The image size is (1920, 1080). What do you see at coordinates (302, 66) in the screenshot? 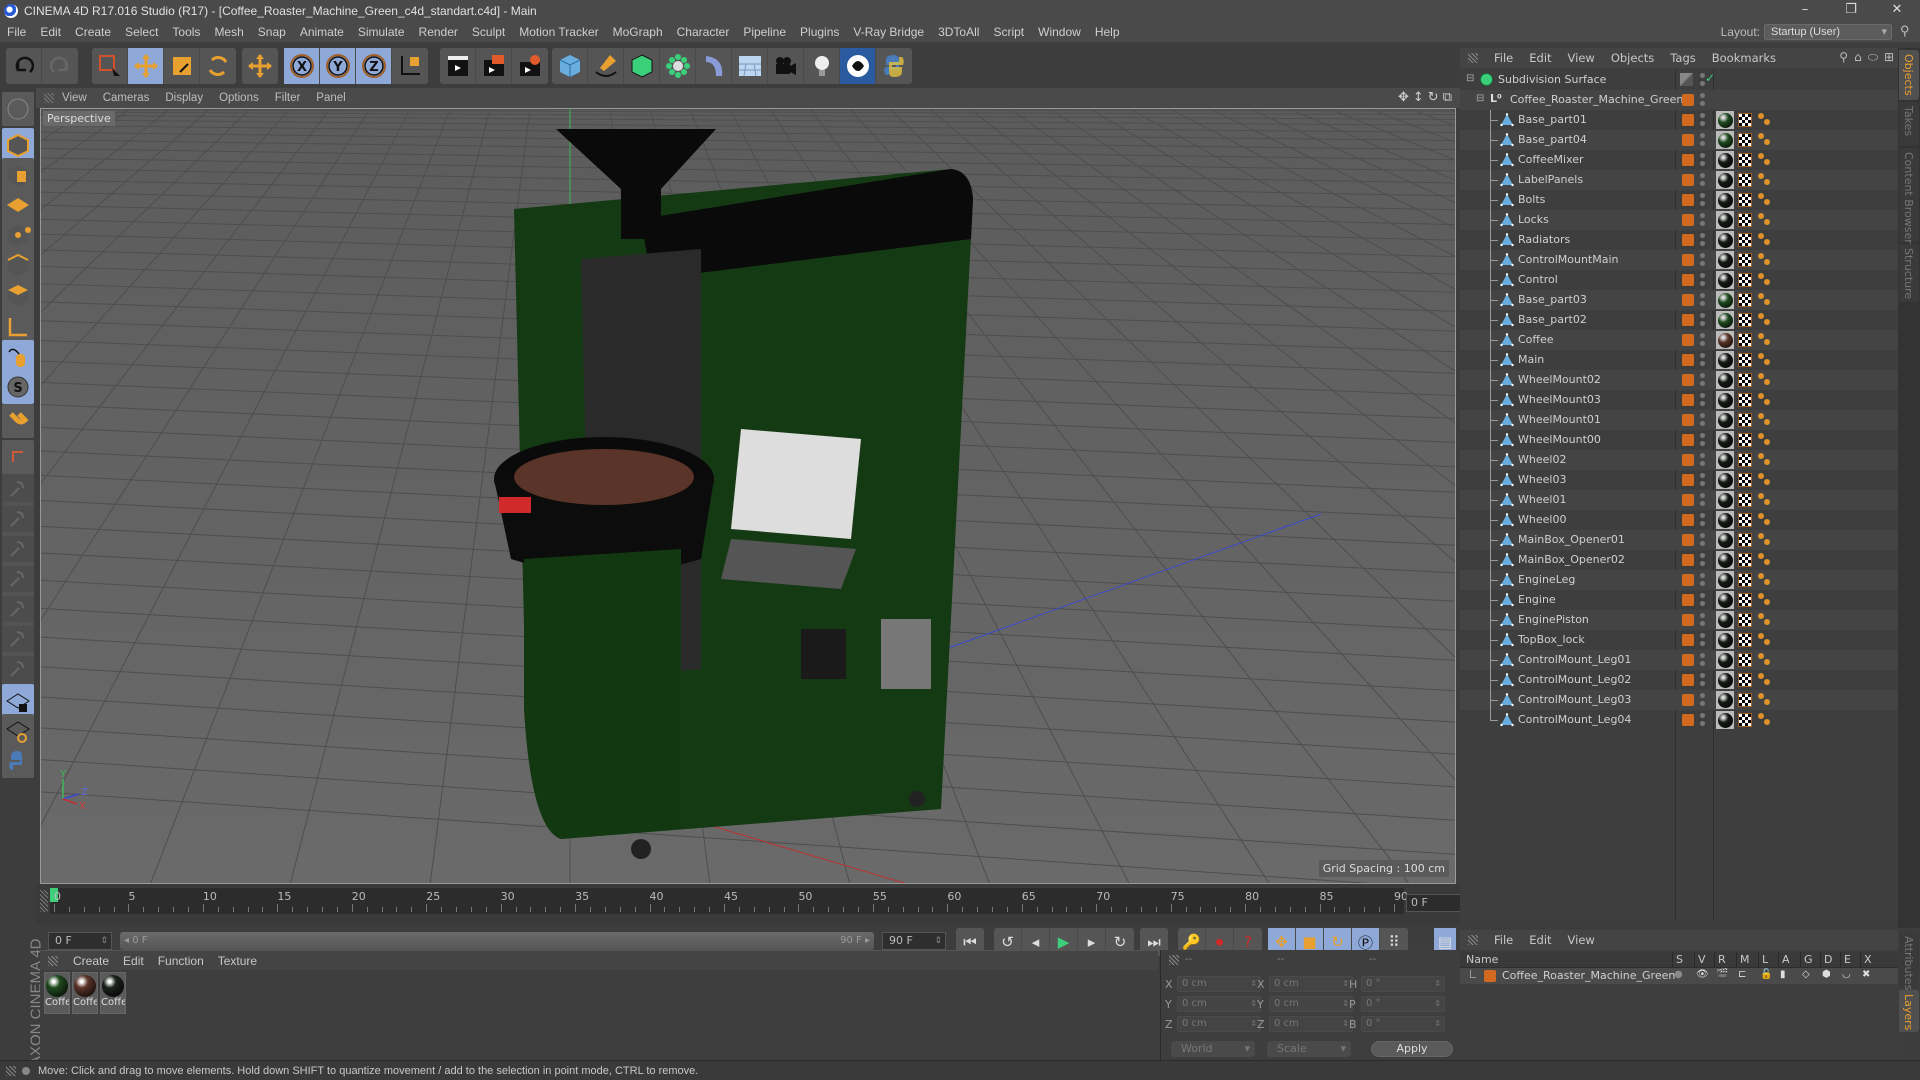
I see `x-axis-button: X` at bounding box center [302, 66].